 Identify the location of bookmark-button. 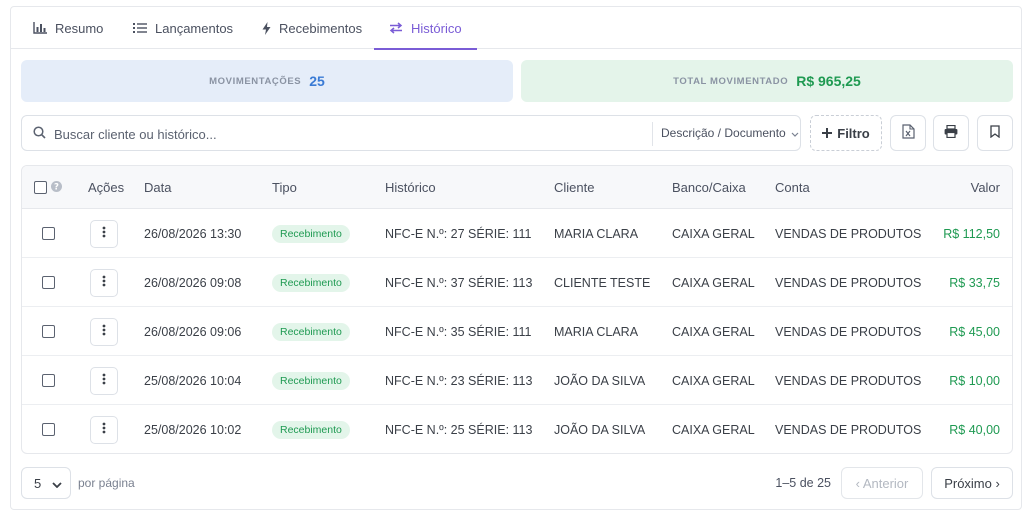
(995, 133).